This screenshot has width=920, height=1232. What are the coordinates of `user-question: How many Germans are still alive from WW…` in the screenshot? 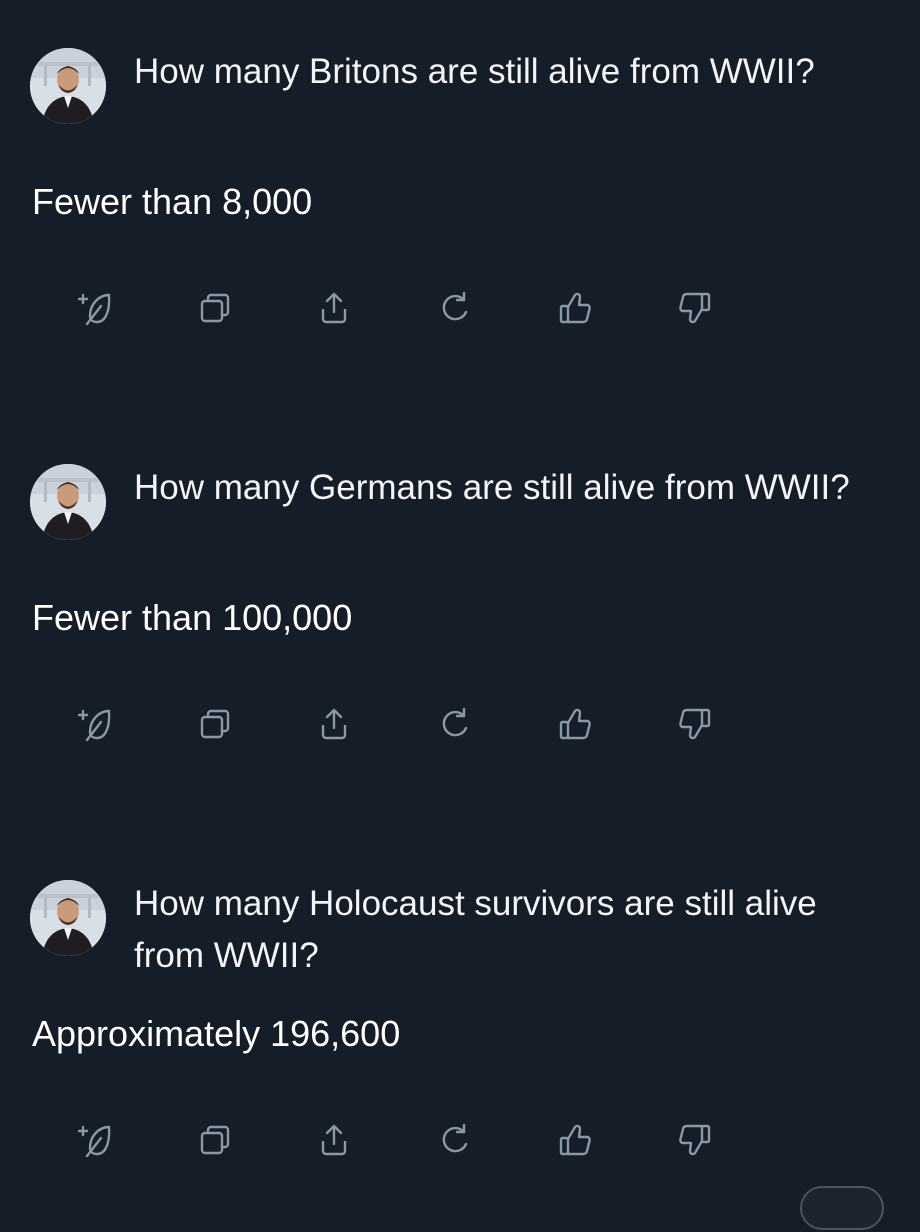 It's located at (492, 487).